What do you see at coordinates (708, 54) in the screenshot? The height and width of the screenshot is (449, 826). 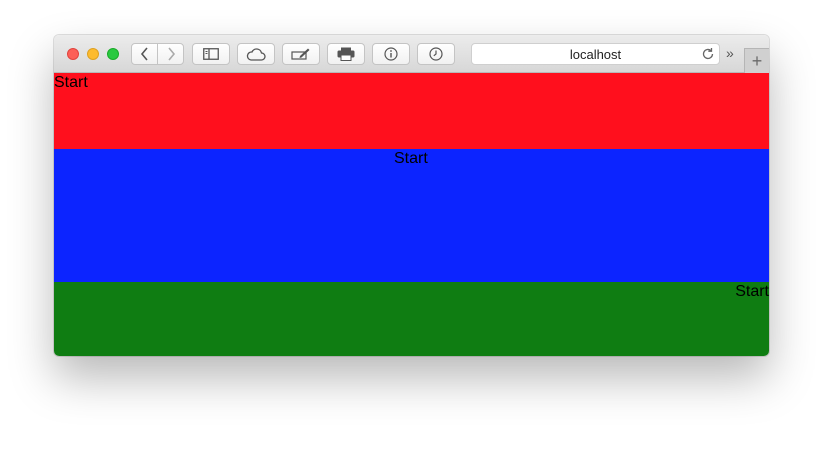 I see `reload-icon` at bounding box center [708, 54].